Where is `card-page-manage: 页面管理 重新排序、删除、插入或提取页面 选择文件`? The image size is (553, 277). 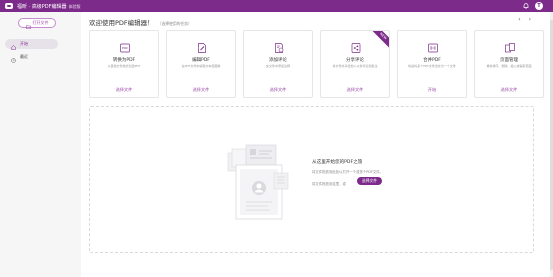 card-page-manage: 页面管理 重新排序、删除、插入或提取页面 选择文件 is located at coordinates (509, 64).